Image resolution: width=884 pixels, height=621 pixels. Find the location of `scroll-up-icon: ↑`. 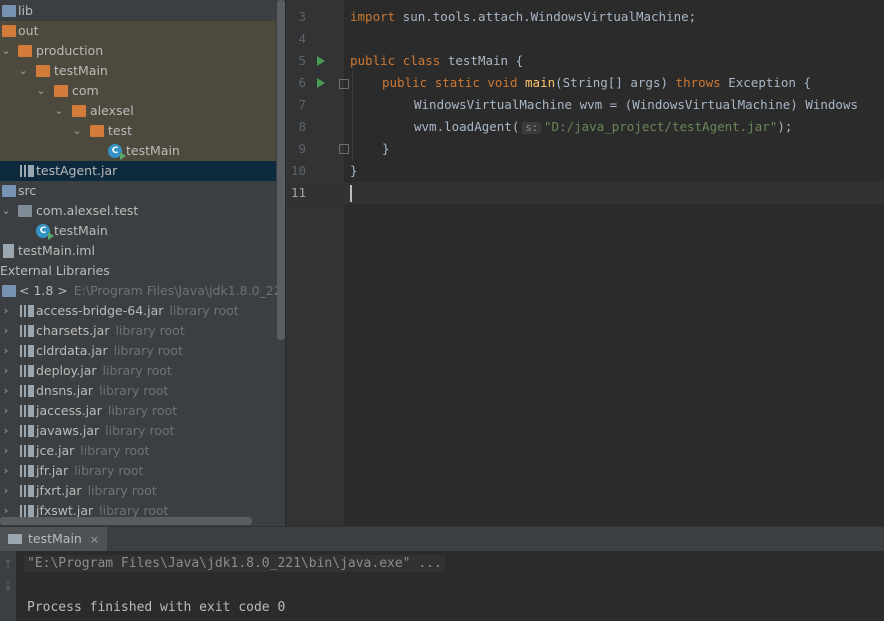

scroll-up-icon: ↑ is located at coordinates (8, 564).